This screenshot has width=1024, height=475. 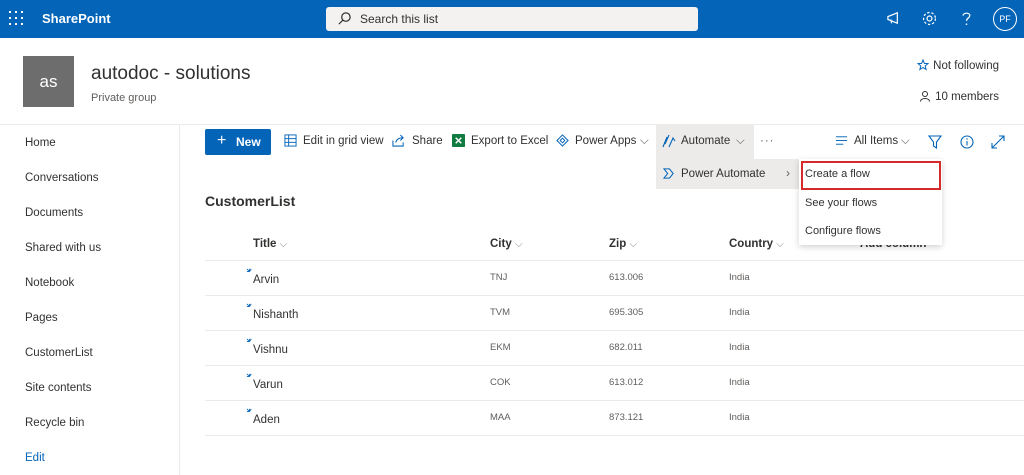 I want to click on waffle-icon, so click(x=16, y=18).